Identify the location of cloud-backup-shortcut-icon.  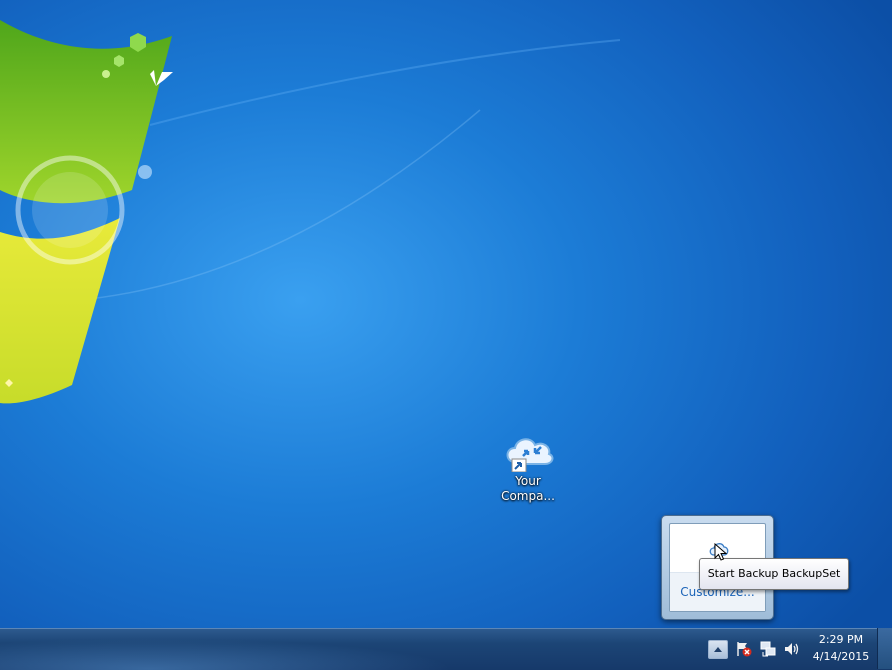
(528, 452).